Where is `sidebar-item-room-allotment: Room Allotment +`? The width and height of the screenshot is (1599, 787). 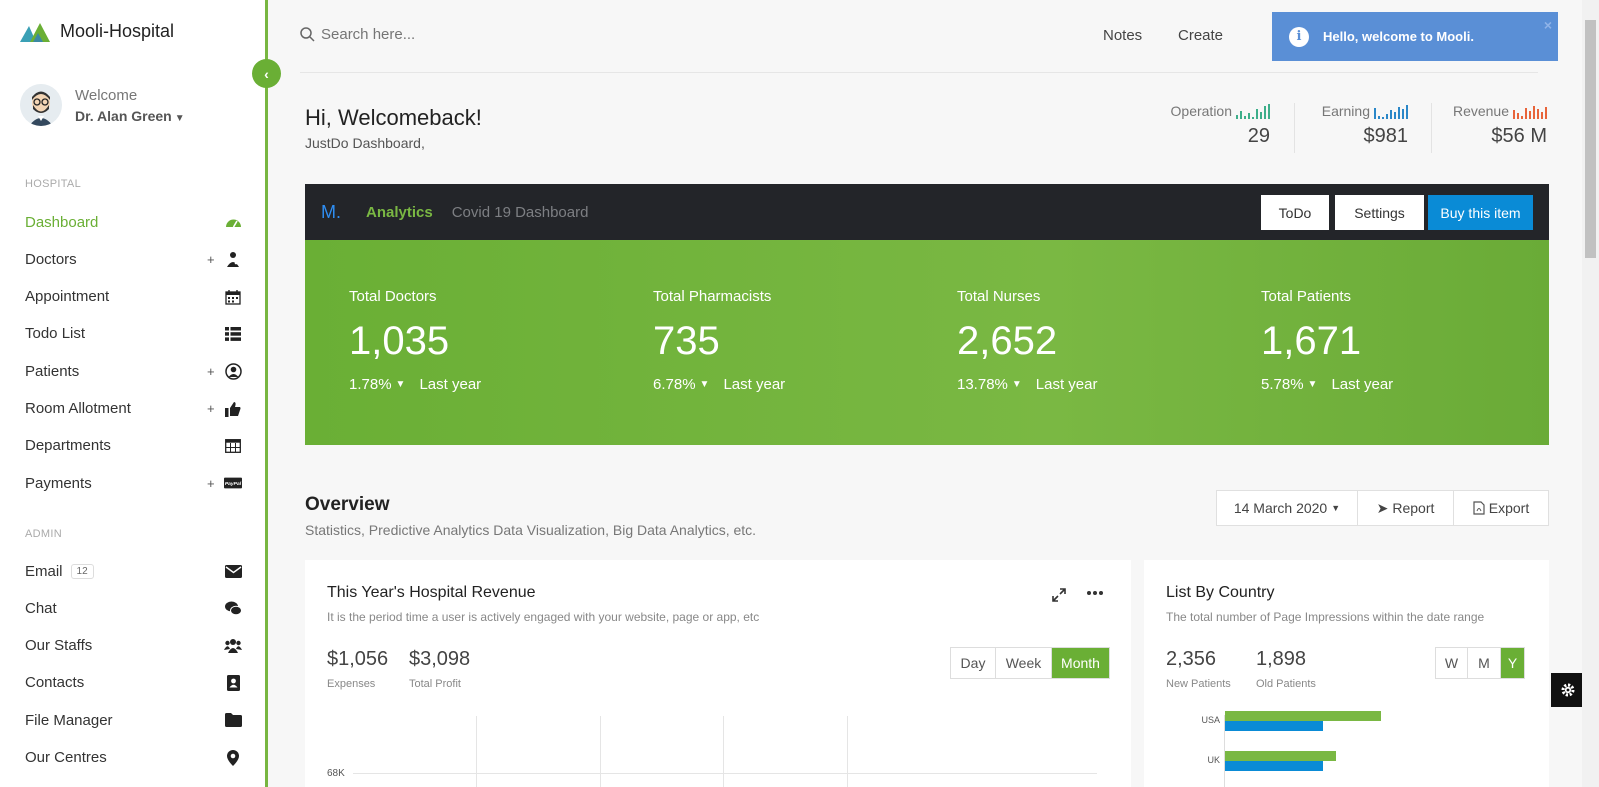
sidebar-item-room-allotment: Room Allotment + is located at coordinates (132, 409).